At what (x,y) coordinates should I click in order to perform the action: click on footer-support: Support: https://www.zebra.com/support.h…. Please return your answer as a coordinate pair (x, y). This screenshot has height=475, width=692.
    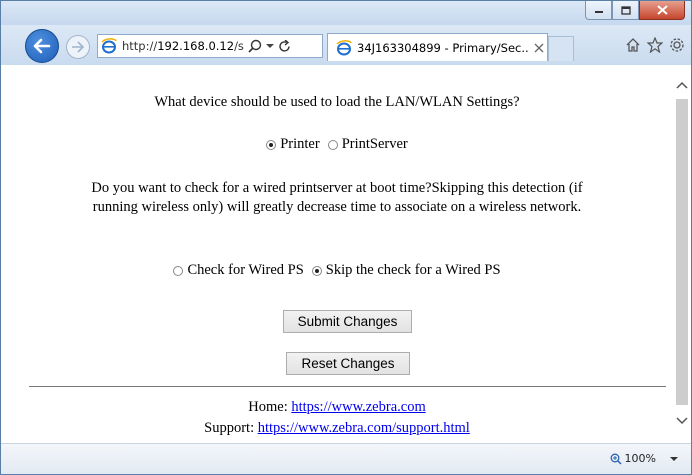
    Looking at the image, I should click on (337, 428).